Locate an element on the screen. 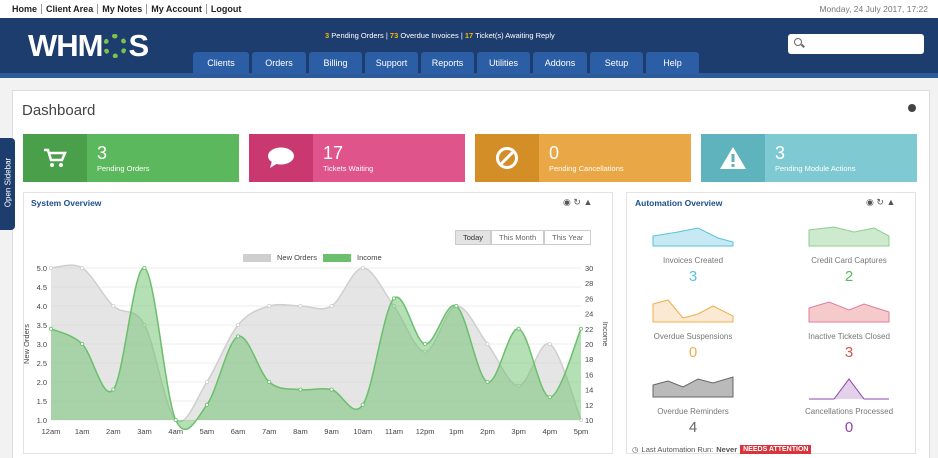  auto-cancellations-processed: Cancellations Processed 0 is located at coordinates (849, 405).